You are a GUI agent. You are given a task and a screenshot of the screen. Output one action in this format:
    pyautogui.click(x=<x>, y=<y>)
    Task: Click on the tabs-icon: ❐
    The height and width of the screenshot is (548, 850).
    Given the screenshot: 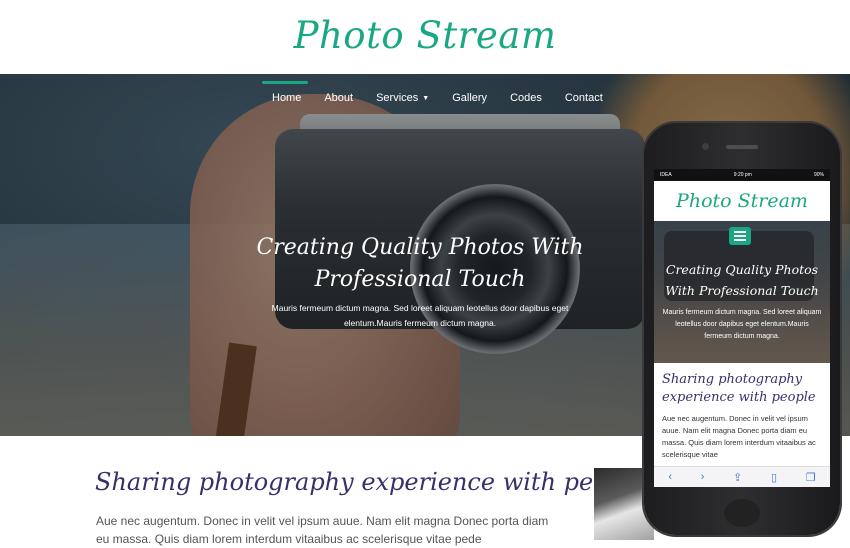 What is the action you would take?
    pyautogui.click(x=811, y=477)
    